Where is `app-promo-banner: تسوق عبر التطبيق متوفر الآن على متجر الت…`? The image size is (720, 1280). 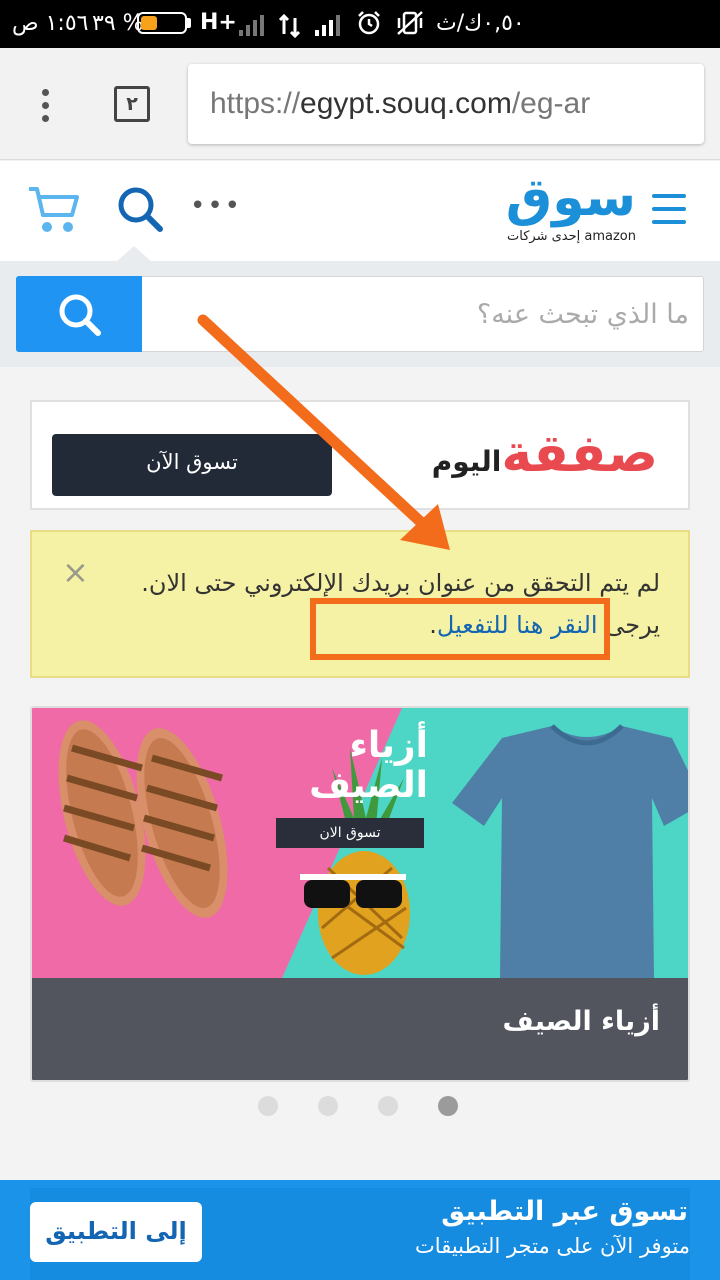
app-promo-banner: تسوق عبر التطبيق متوفر الآن على متجر الت… is located at coordinates (360, 1230).